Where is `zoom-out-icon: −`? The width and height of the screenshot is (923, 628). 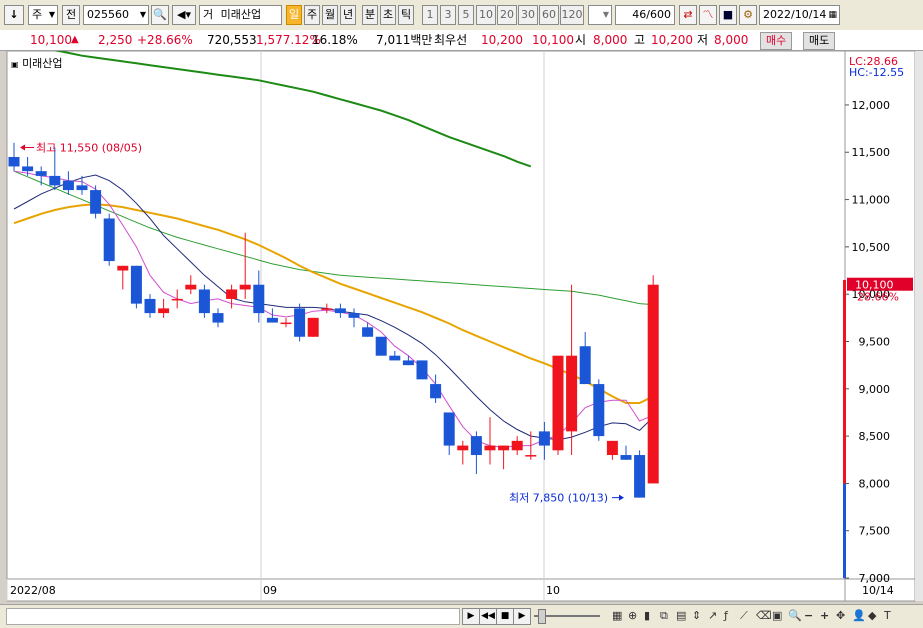 zoom-out-icon: − is located at coordinates (808, 615).